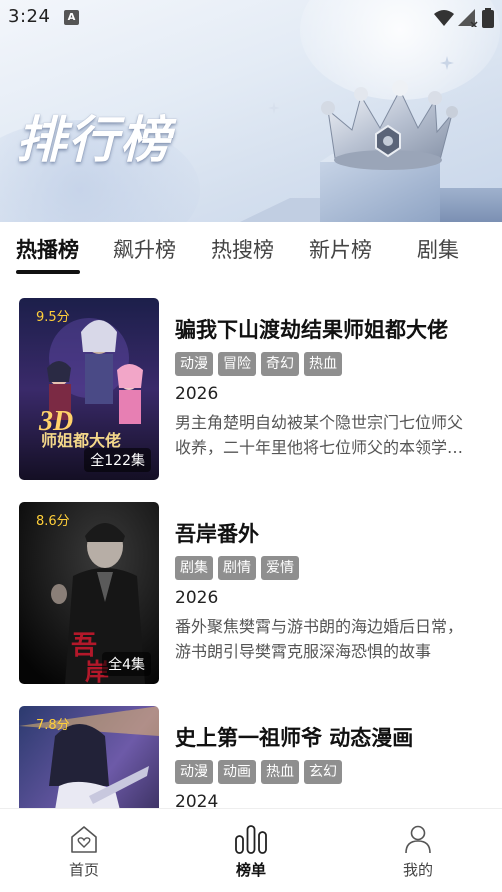 The height and width of the screenshot is (892, 502). Describe the element at coordinates (237, 364) in the screenshot. I see `genre-tag: 冒险` at that location.